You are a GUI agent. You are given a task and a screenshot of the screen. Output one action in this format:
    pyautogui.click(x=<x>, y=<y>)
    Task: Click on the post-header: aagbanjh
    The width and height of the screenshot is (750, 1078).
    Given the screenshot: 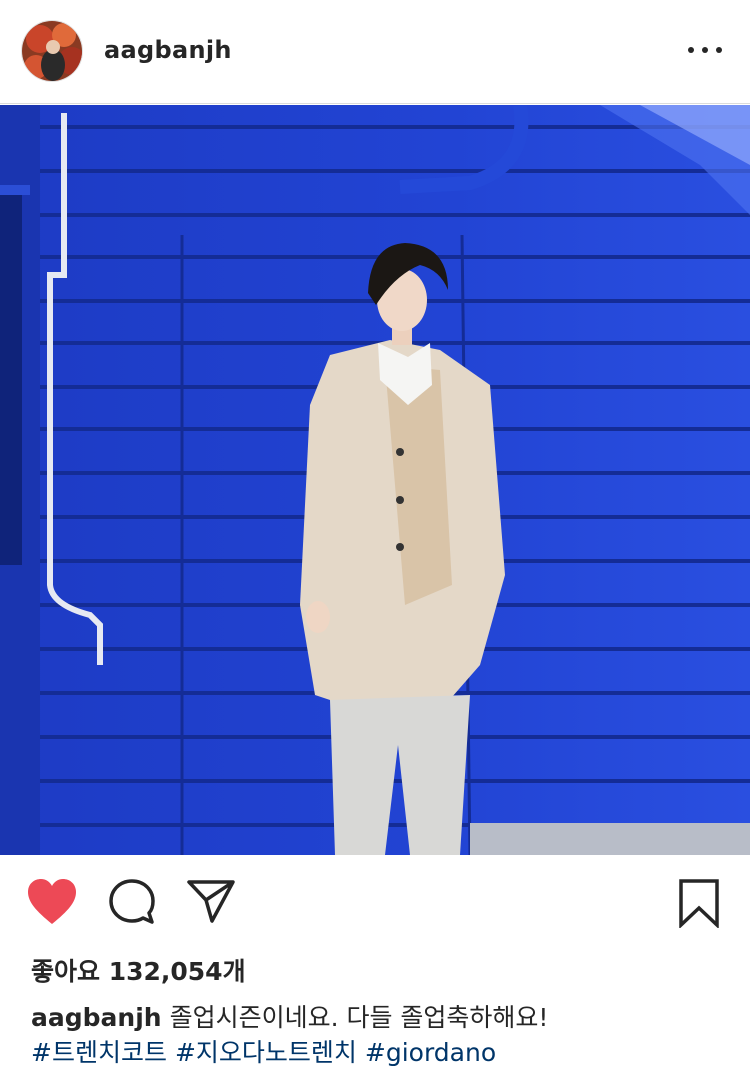 What is the action you would take?
    pyautogui.click(x=375, y=52)
    